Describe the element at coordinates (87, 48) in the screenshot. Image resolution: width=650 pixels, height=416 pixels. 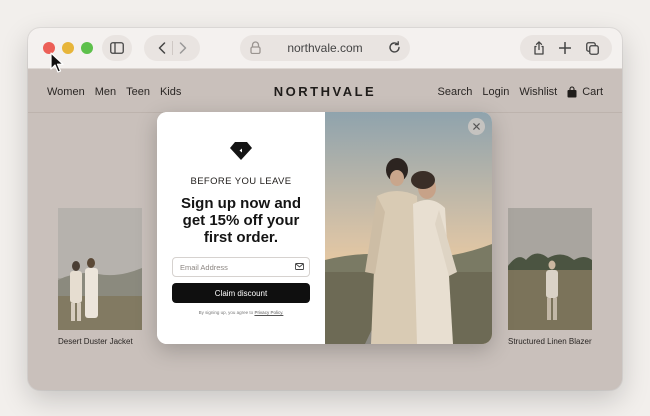
I see `zoom-window-button` at that location.